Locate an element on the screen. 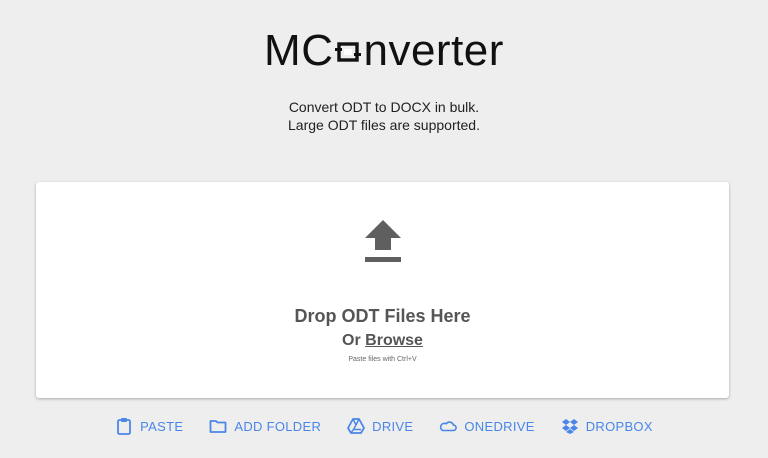 The width and height of the screenshot is (768, 458). browse-line: Or Browse is located at coordinates (382, 341).